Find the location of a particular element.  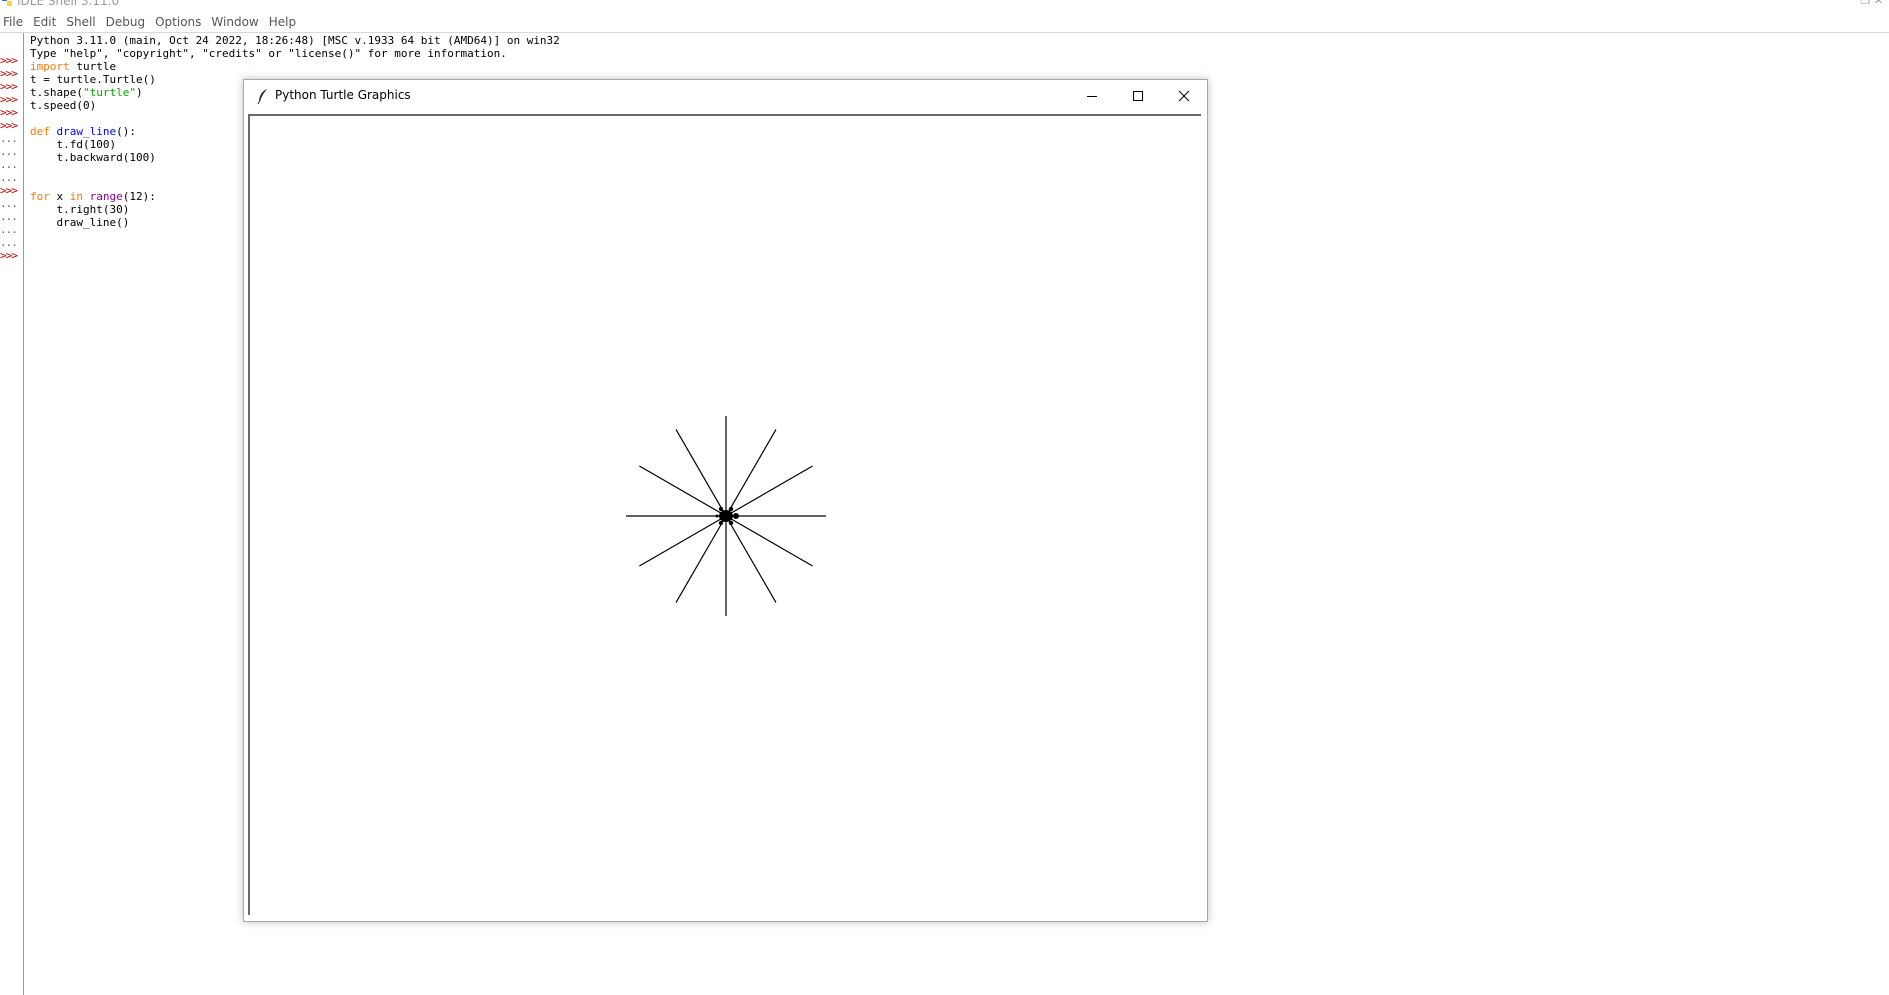

idle-window-title: IDLE Shell 3.11.0 is located at coordinates (68, 4).